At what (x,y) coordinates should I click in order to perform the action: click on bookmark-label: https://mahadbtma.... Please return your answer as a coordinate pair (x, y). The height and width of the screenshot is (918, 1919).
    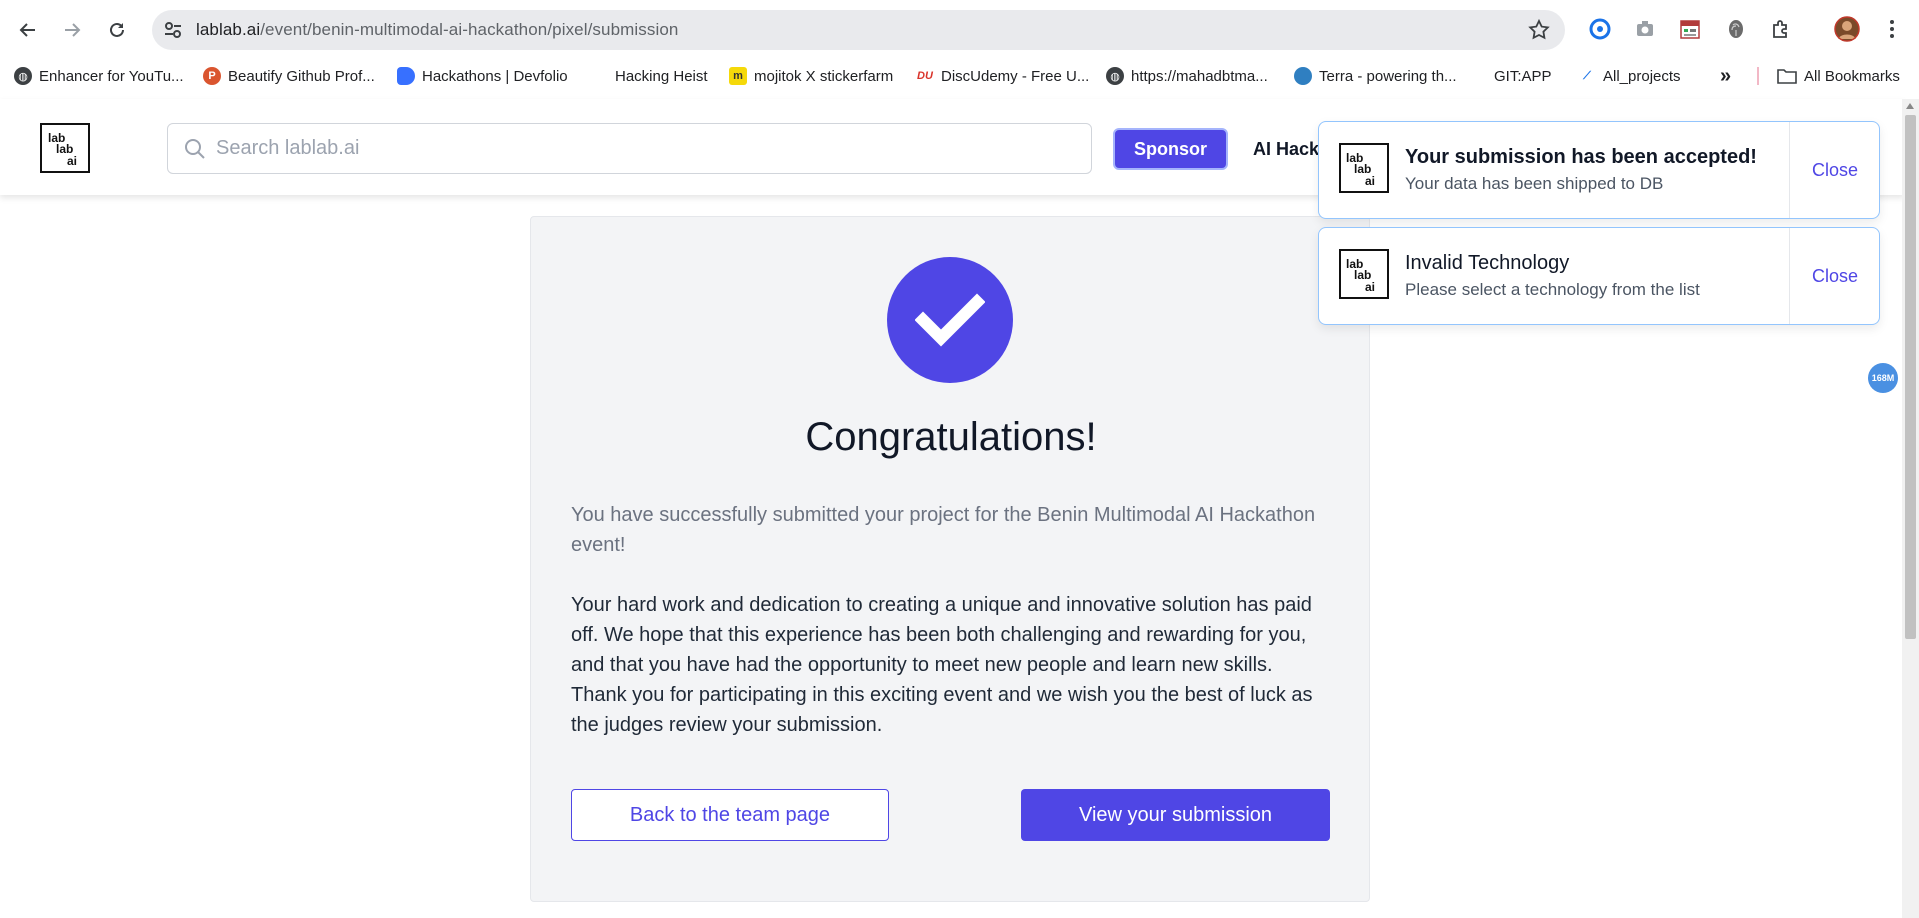
    Looking at the image, I should click on (1199, 76).